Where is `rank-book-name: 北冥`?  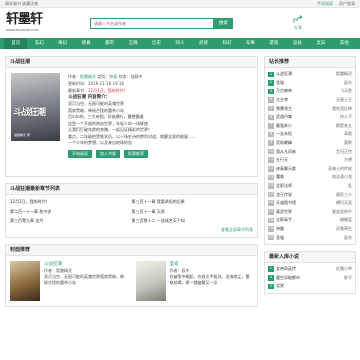
rank-book-name: 北冥 is located at coordinates (300, 286).